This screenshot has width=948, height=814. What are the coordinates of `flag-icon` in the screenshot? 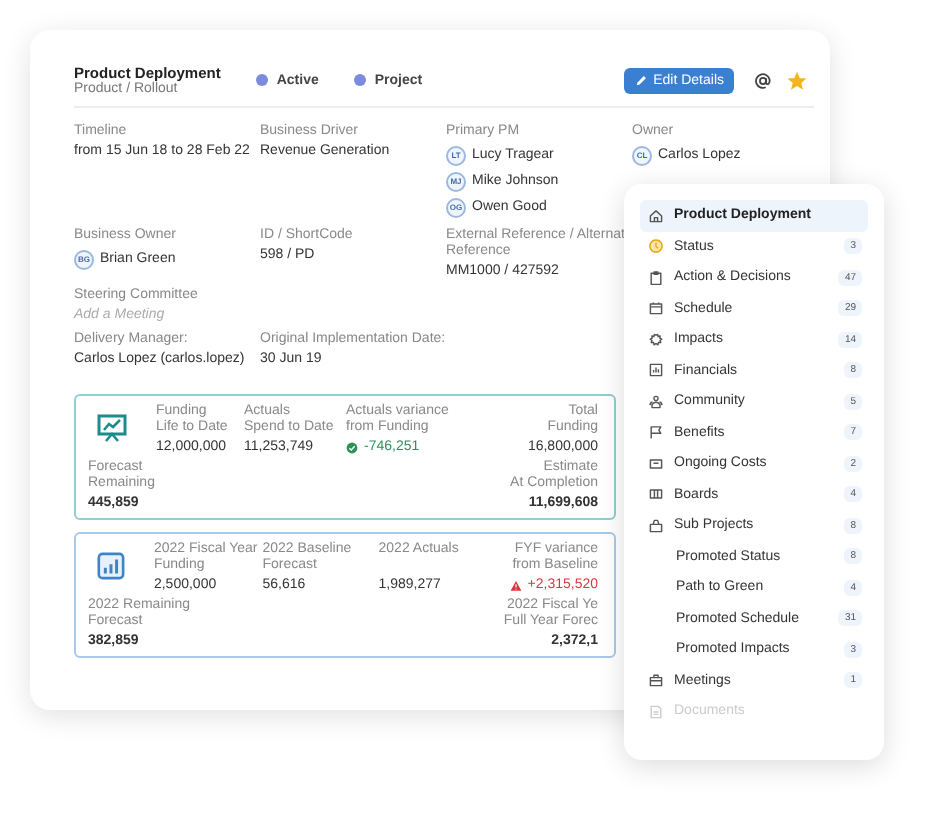 It's located at (656, 432).